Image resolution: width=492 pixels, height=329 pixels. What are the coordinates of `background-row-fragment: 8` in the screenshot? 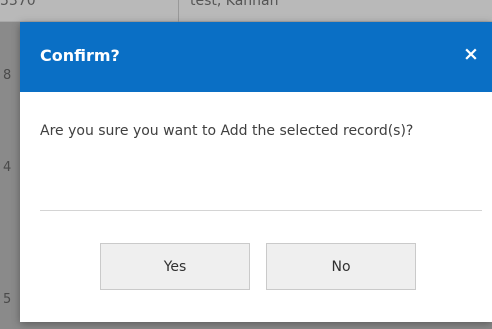 It's located at (7, 75).